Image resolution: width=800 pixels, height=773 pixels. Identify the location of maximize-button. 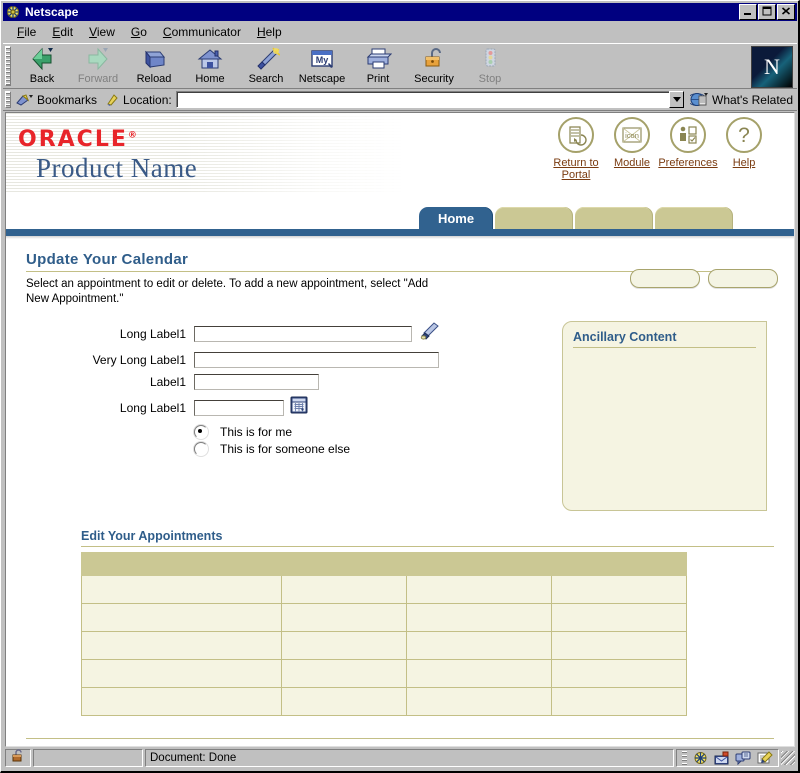
(767, 12).